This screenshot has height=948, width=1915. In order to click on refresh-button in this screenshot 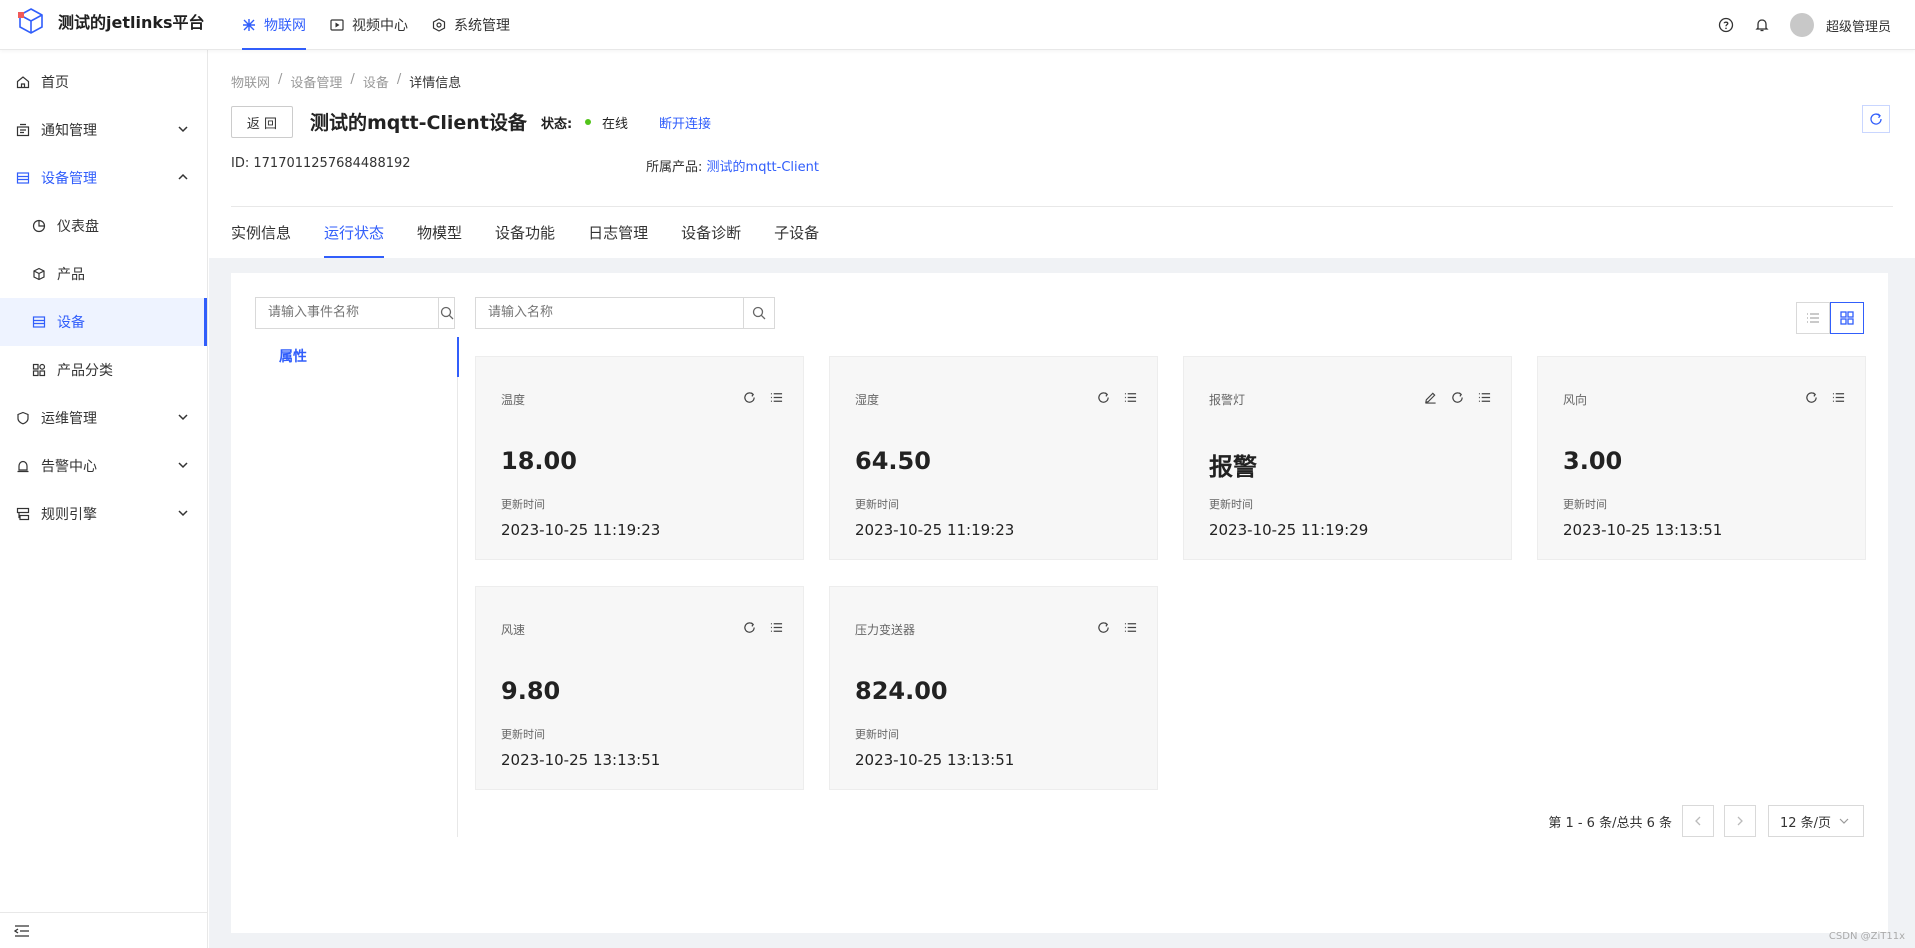, I will do `click(1876, 119)`.